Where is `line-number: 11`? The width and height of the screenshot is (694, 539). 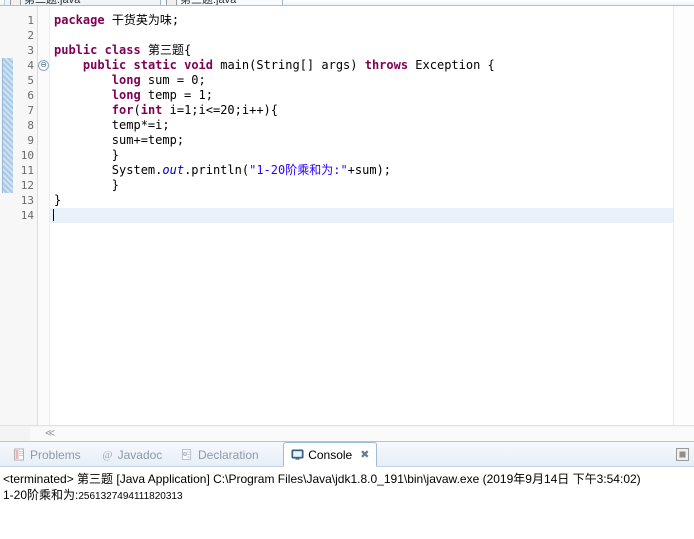
line-number: 11 is located at coordinates (27, 170).